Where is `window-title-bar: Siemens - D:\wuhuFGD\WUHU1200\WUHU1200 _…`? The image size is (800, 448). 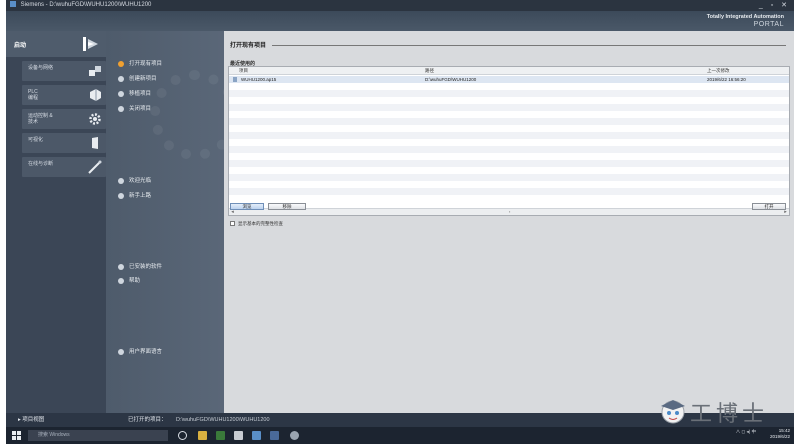 window-title-bar: Siemens - D:\wuhuFGD\WUHU1200\WUHU1200 _… is located at coordinates (400, 5).